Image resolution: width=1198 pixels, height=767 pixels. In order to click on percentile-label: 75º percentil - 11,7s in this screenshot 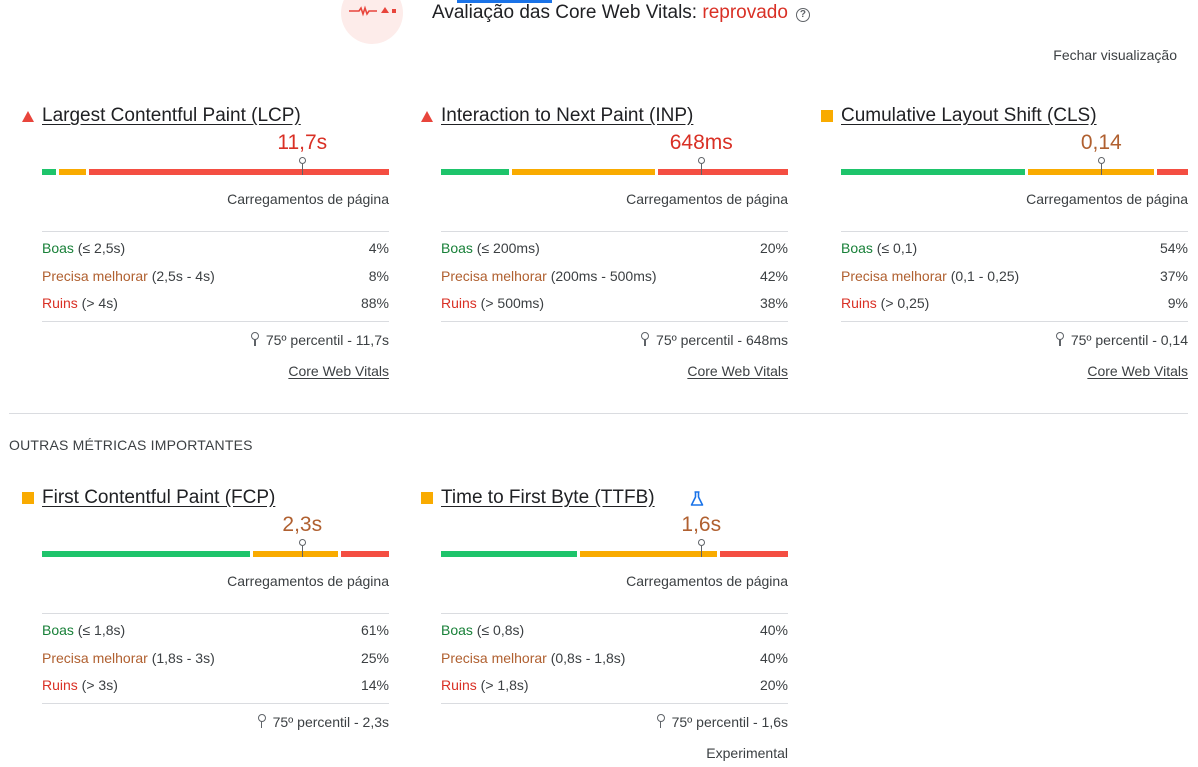, I will do `click(215, 340)`.